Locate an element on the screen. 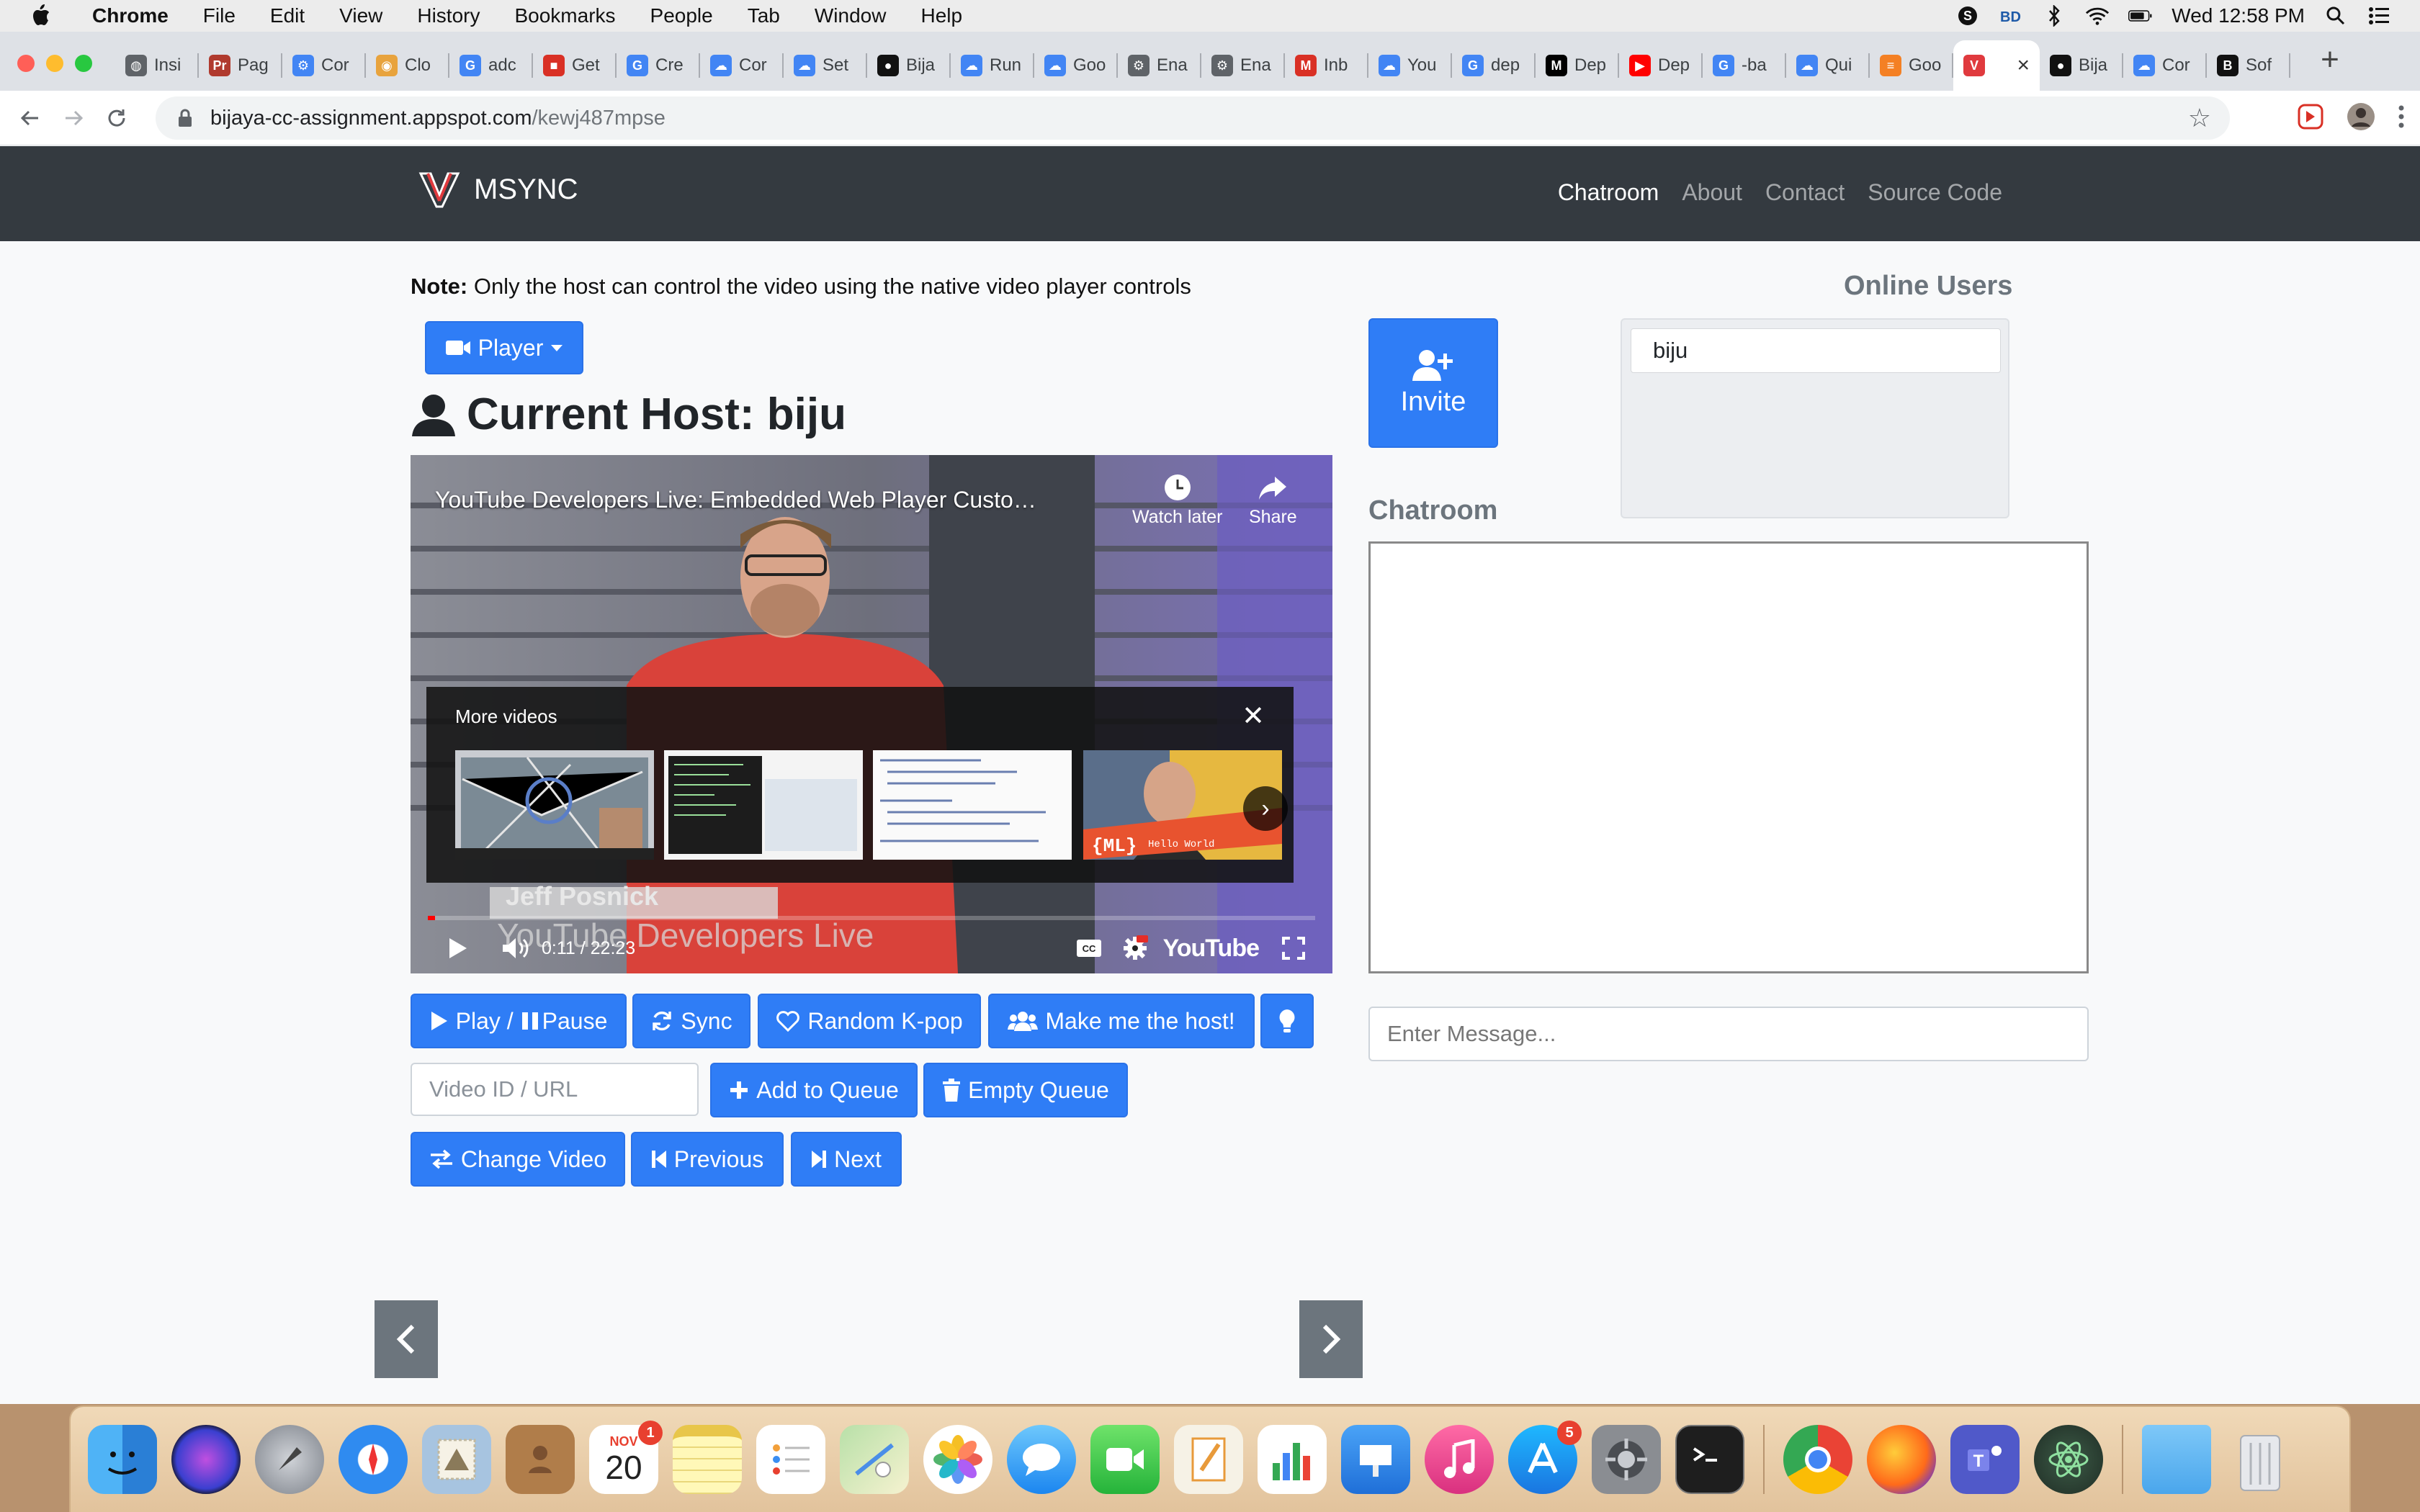 This screenshot has height=1512, width=2420. browser-tab: B Sof is located at coordinates (2248, 65).